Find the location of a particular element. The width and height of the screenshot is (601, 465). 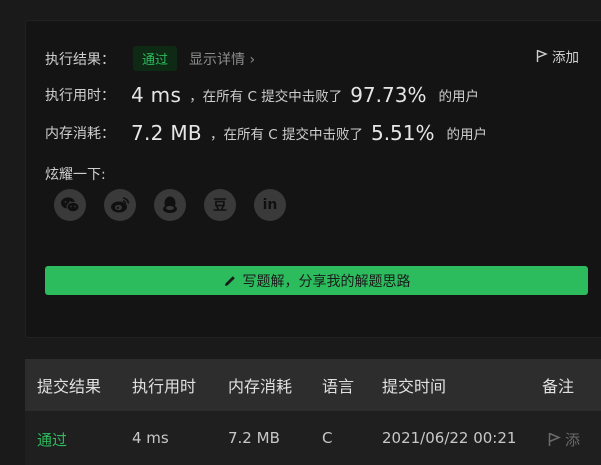

runtime-suffix: 的用户 is located at coordinates (458, 97).